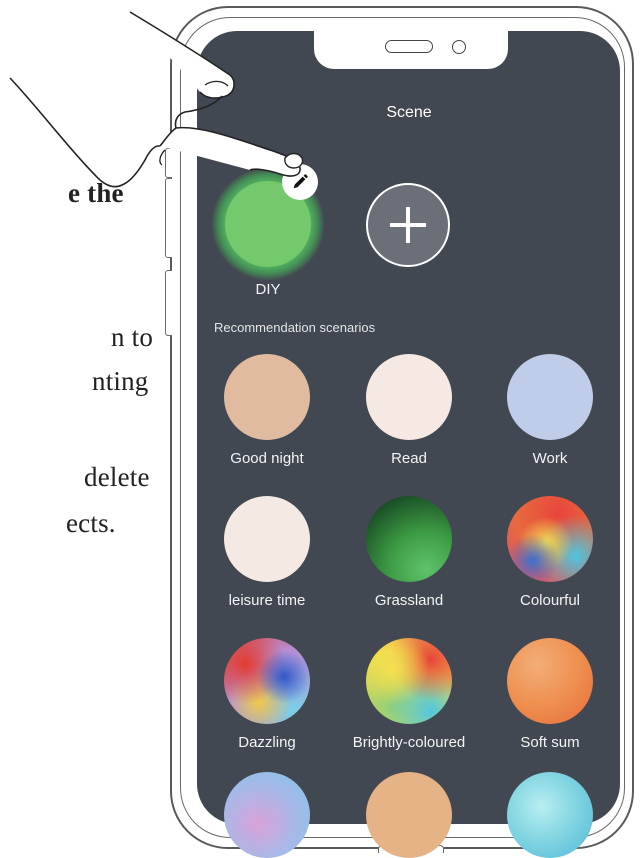 This screenshot has height=858, width=642. I want to click on add-scene-button, so click(408, 225).